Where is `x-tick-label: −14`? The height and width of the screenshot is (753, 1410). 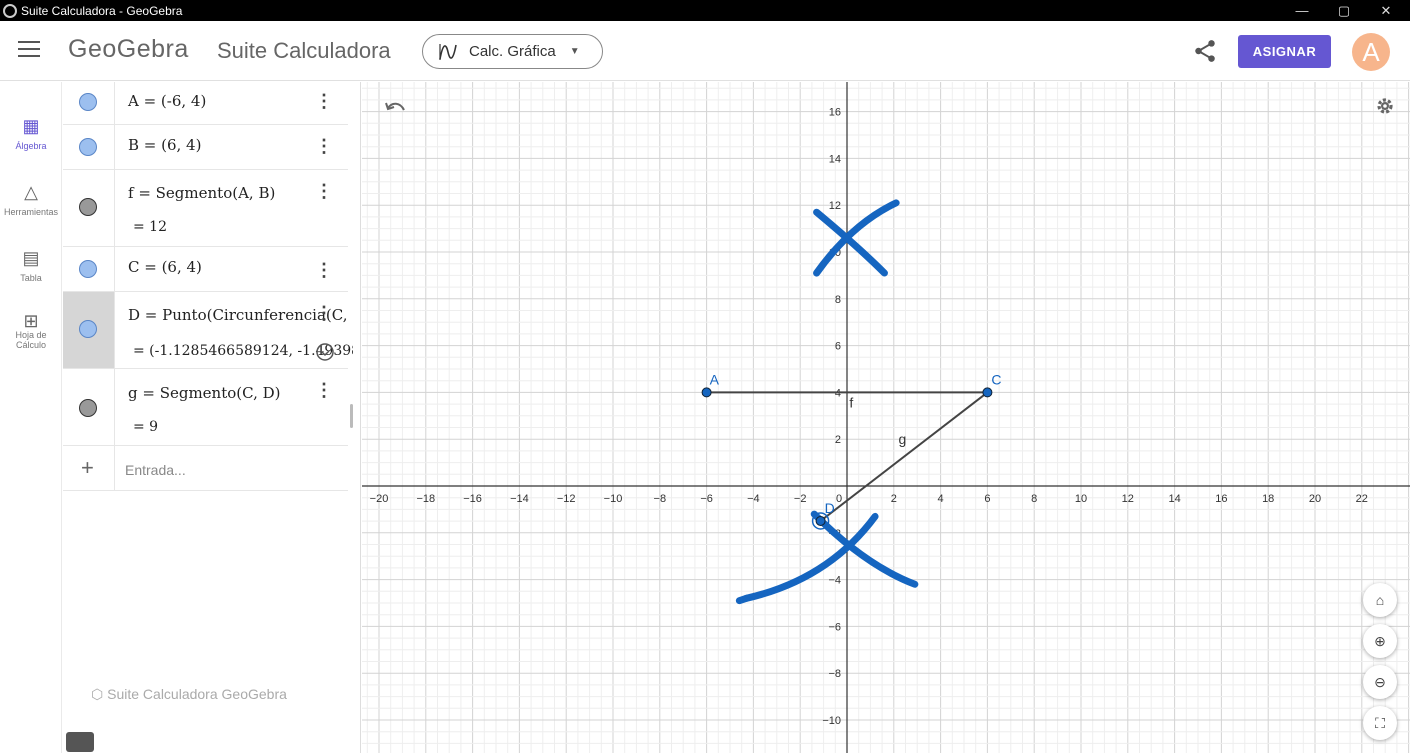 x-tick-label: −14 is located at coordinates (519, 499).